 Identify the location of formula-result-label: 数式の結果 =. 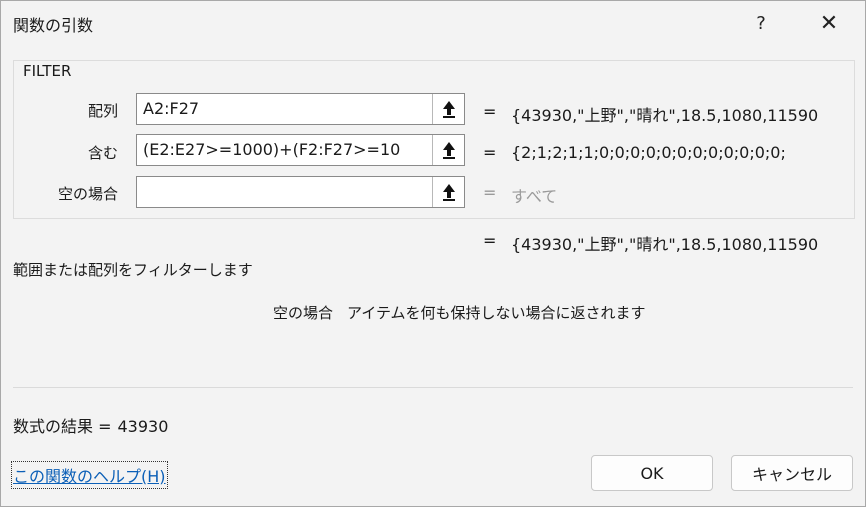
(62, 426).